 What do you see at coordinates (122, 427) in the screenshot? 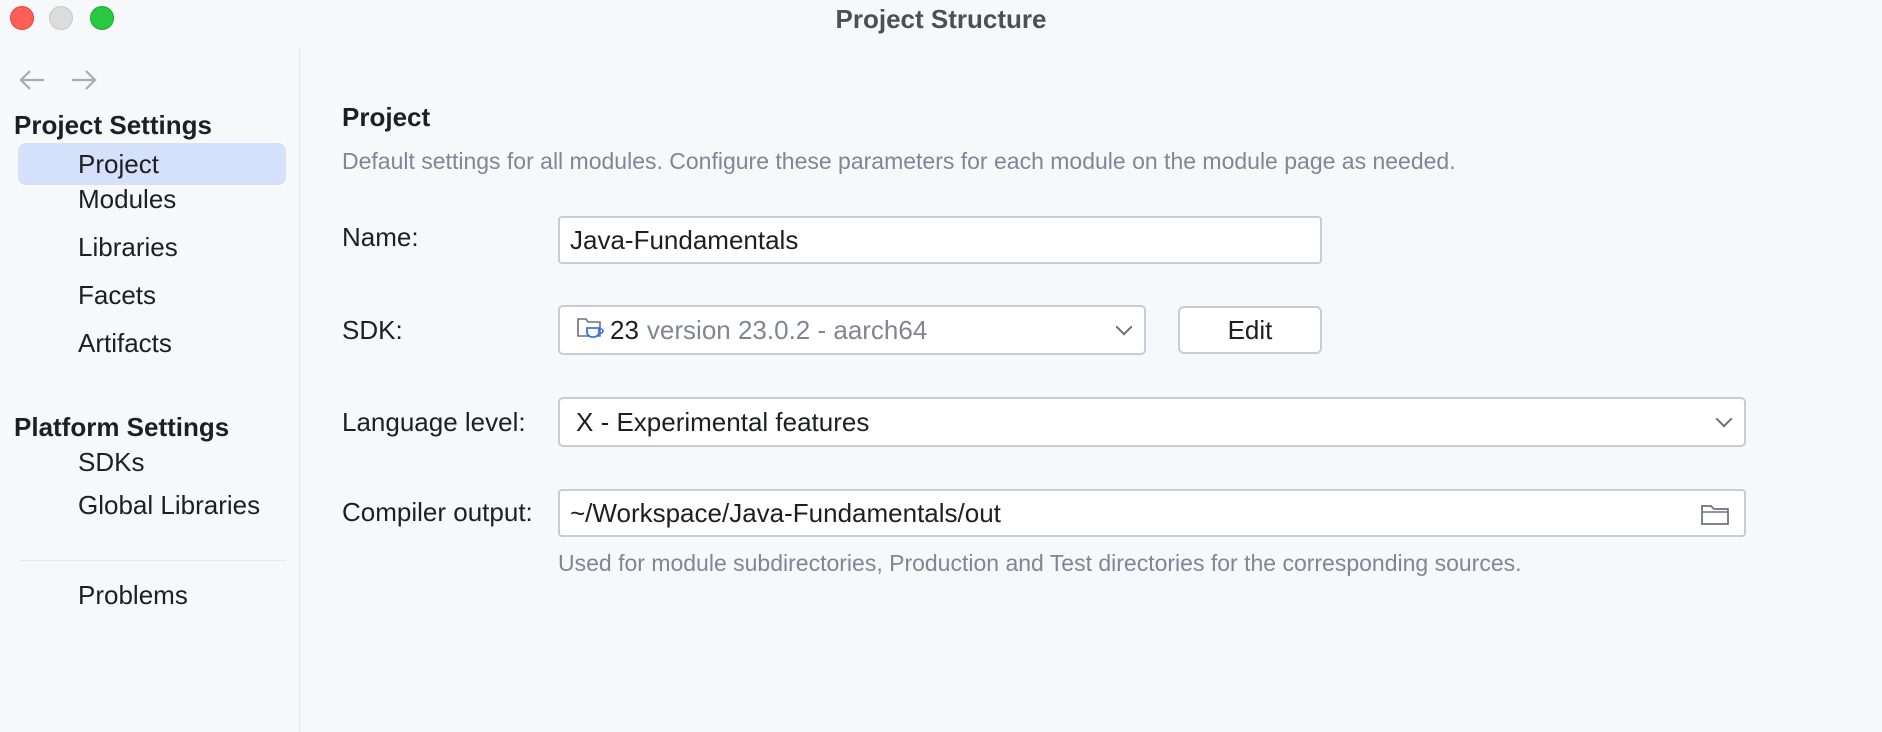
I see `group-header-platform-settings: Platform Settings` at bounding box center [122, 427].